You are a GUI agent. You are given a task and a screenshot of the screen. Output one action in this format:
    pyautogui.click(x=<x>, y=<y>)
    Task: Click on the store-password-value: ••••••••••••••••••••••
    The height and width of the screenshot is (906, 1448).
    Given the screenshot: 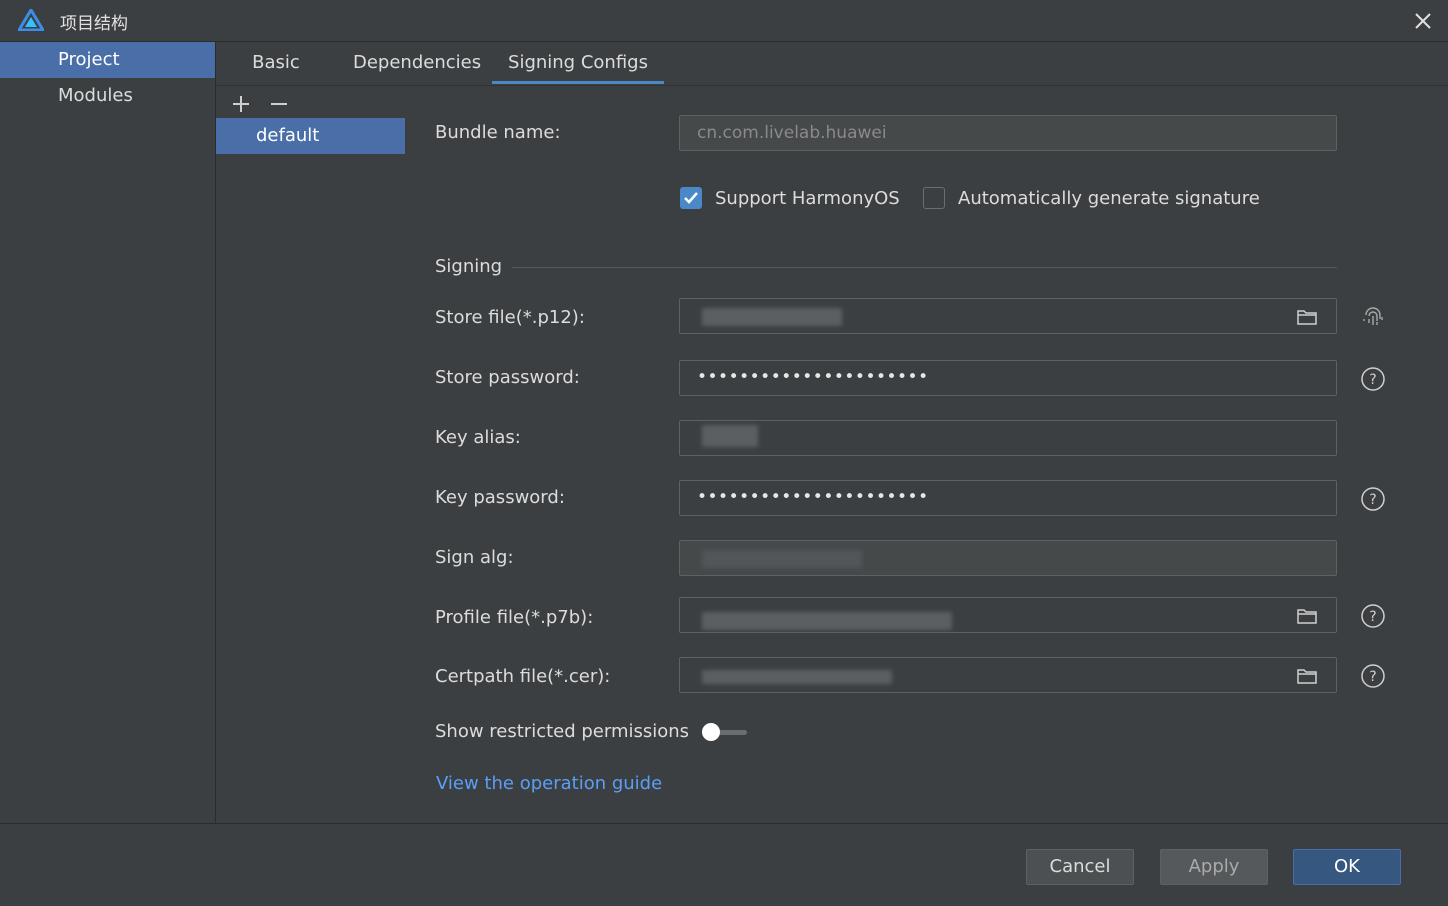 What is the action you would take?
    pyautogui.click(x=813, y=377)
    